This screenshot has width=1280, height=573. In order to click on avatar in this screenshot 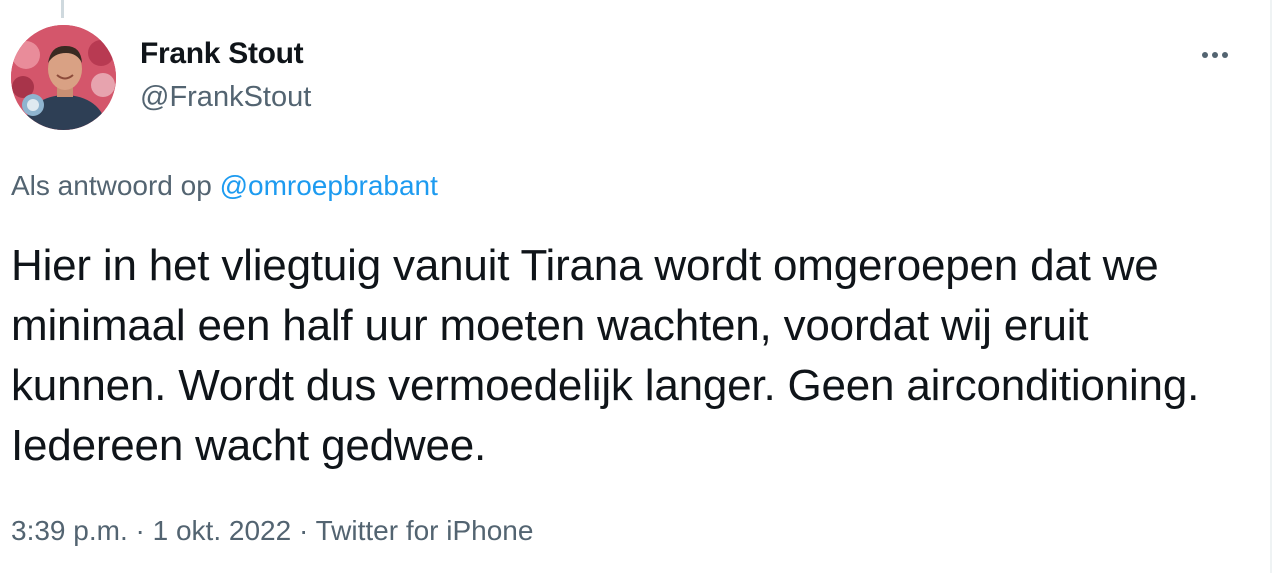, I will do `click(63, 77)`.